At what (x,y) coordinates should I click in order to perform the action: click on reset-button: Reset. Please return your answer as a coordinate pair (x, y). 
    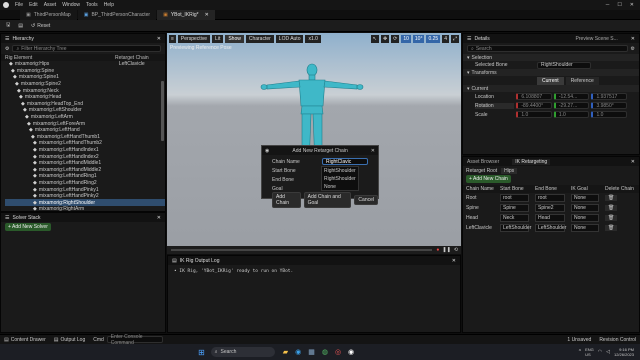
    Looking at the image, I should click on (43, 26).